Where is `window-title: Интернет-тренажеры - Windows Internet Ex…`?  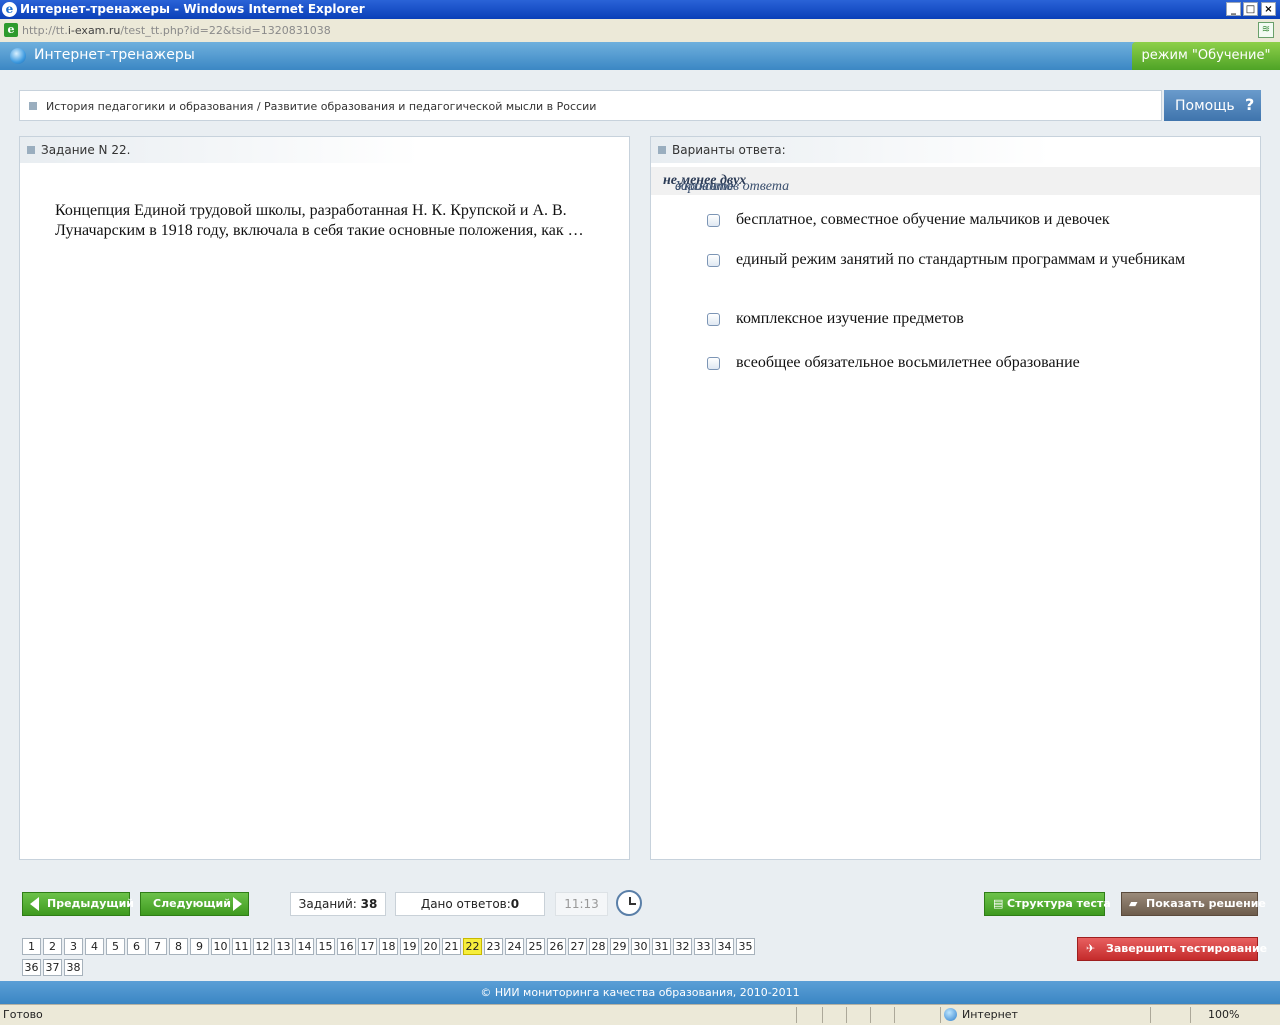 window-title: Интернет-тренажеры - Windows Internet Ex… is located at coordinates (192, 9).